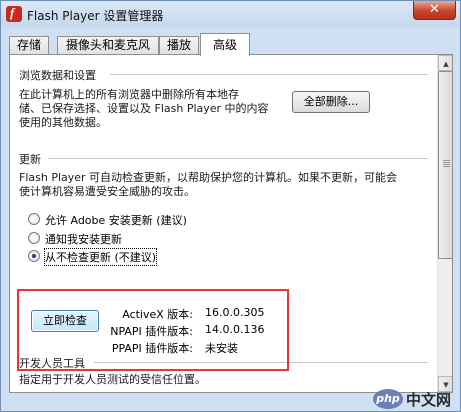 Image resolution: width=461 pixels, height=412 pixels. I want to click on watermark-text: 中文网, so click(429, 400).